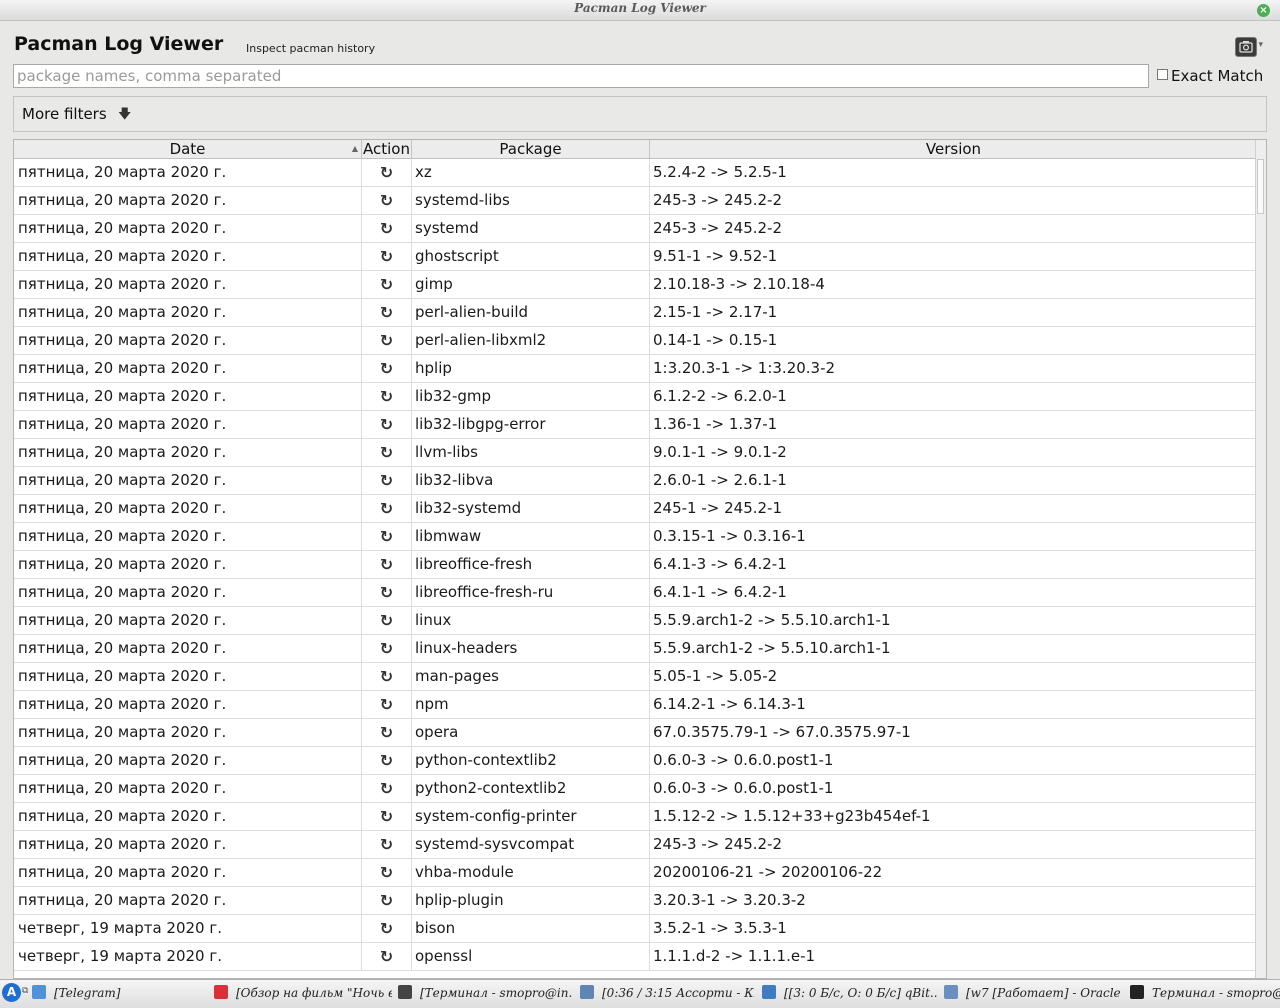 This screenshot has height=1008, width=1280. I want to click on vertical-scrollbar, so click(1260, 559).